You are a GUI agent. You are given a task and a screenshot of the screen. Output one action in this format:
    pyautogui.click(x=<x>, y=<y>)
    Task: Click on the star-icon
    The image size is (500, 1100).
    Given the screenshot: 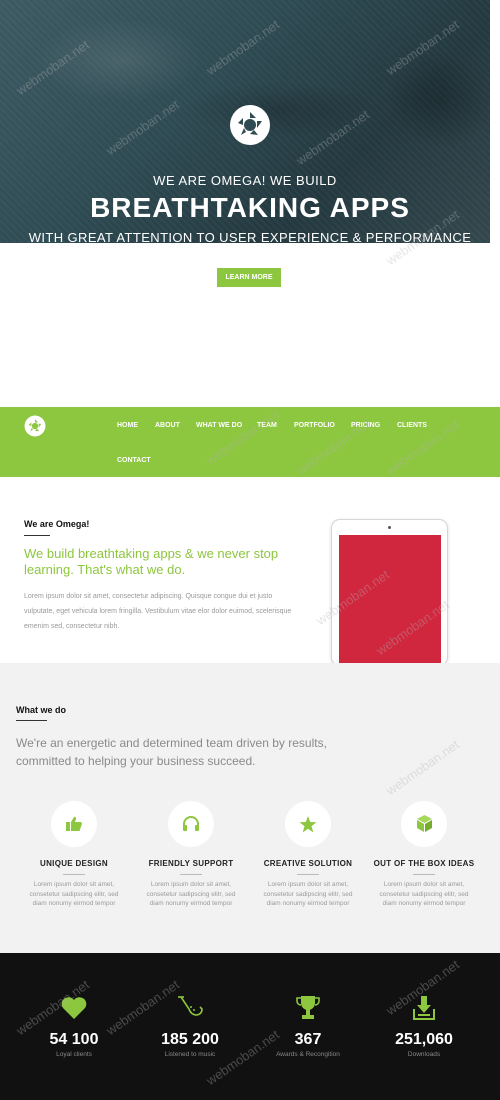 What is the action you would take?
    pyautogui.click(x=308, y=824)
    